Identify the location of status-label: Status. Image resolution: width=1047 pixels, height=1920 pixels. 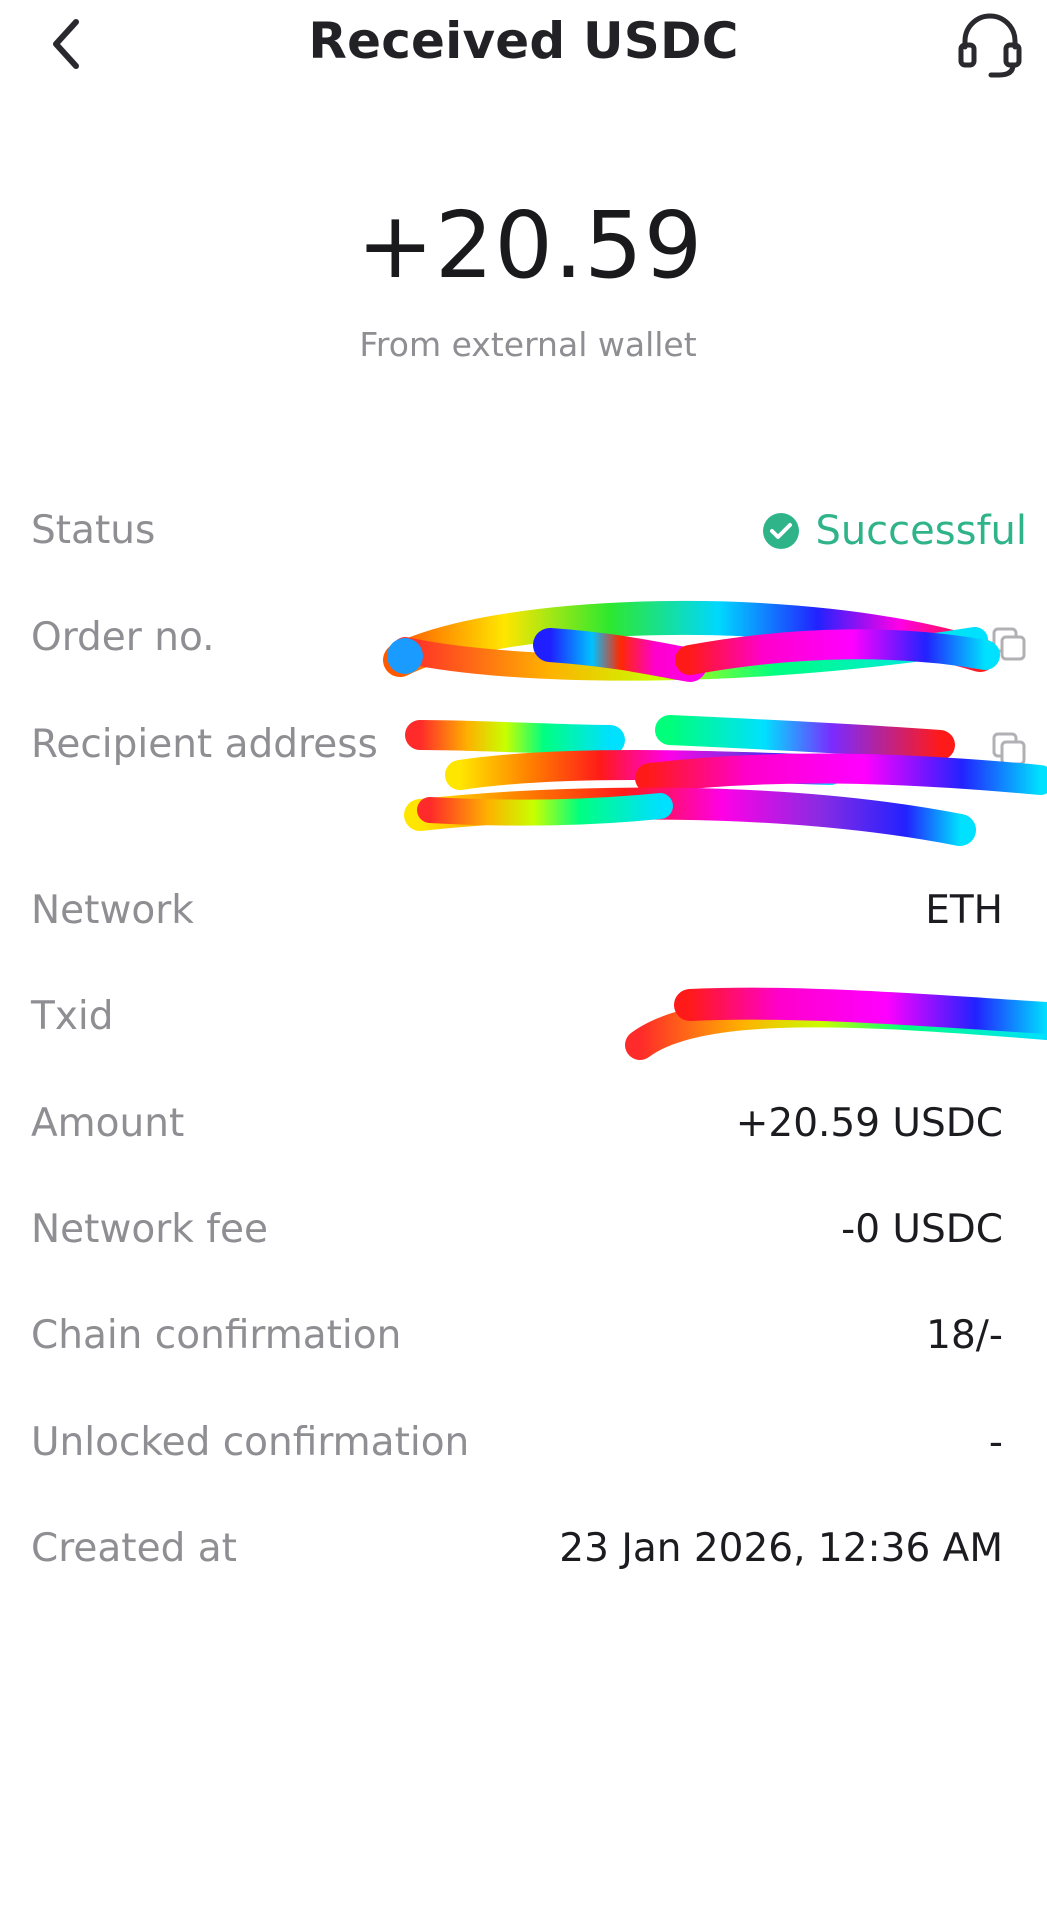
(93, 530).